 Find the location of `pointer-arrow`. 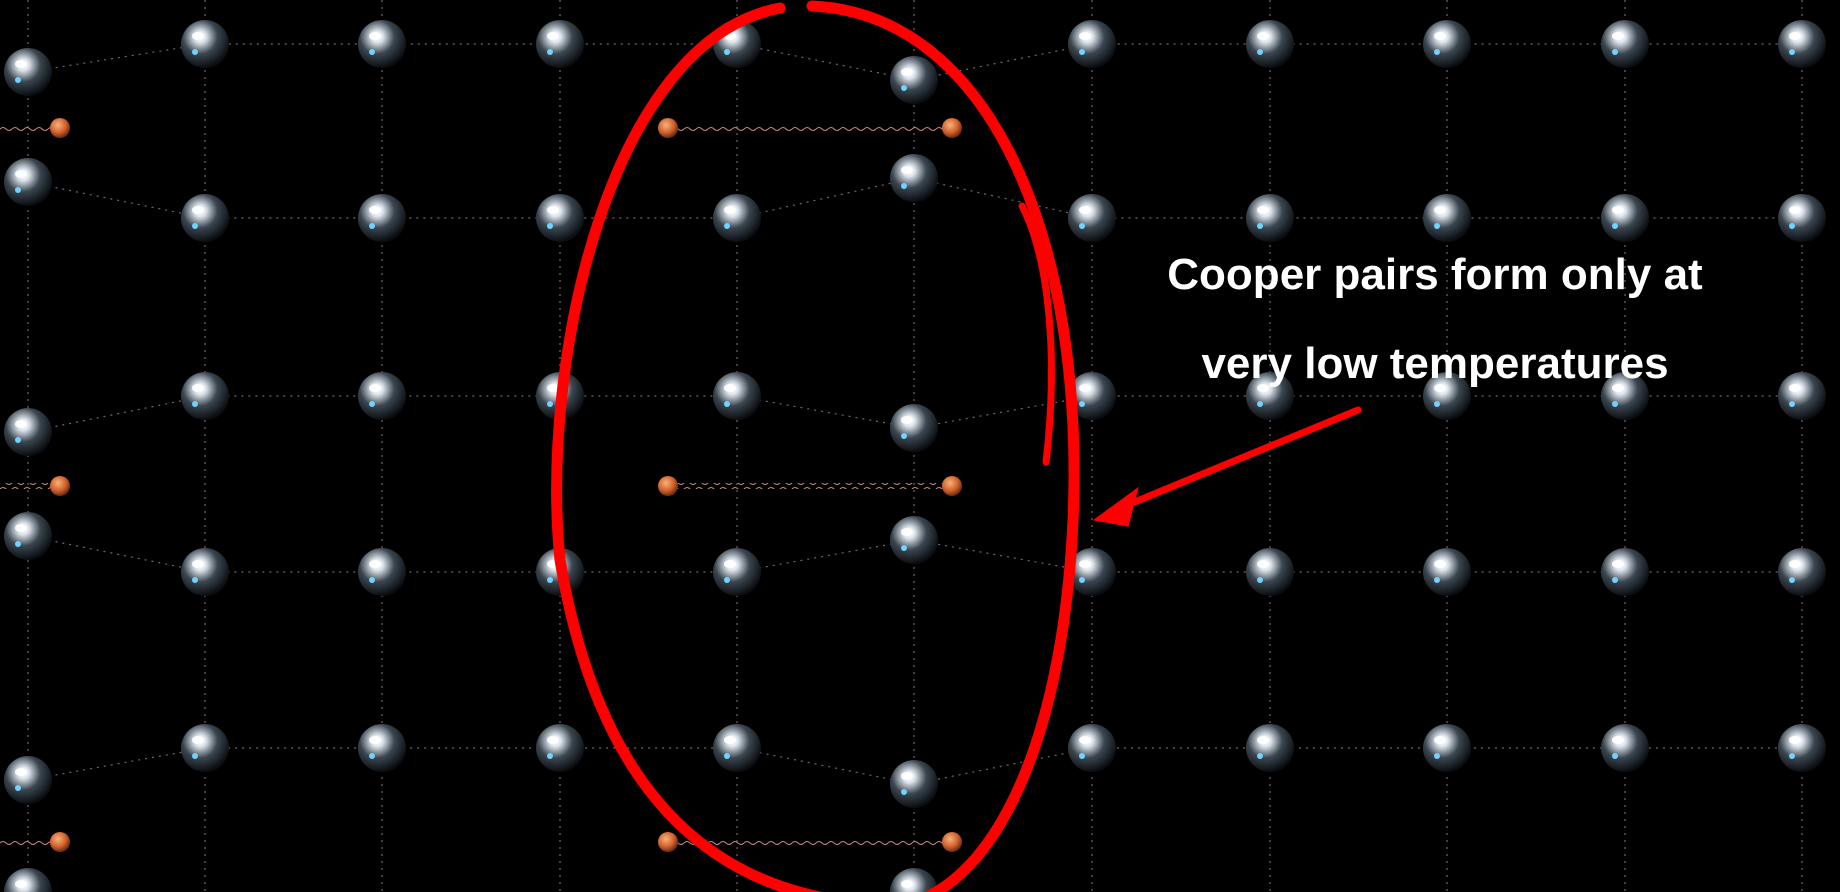

pointer-arrow is located at coordinates (1227, 466).